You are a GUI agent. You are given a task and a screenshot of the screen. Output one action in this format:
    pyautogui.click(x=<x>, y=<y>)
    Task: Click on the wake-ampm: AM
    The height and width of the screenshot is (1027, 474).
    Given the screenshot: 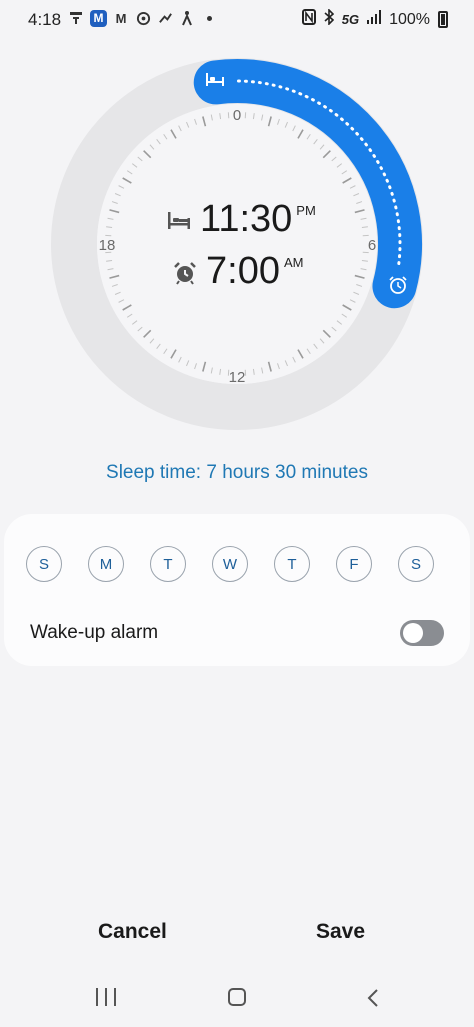 What is the action you would take?
    pyautogui.click(x=293, y=262)
    